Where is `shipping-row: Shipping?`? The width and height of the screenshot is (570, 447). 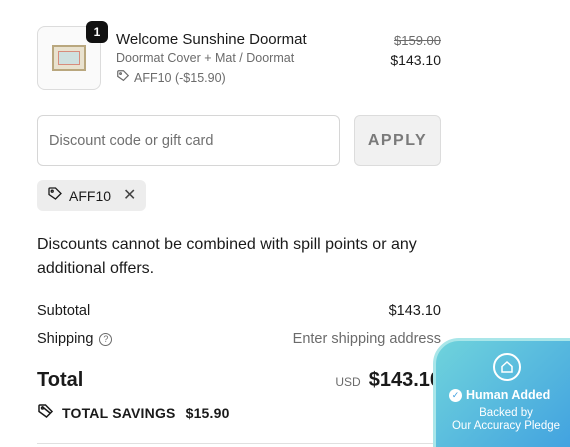 shipping-row: Shipping? is located at coordinates (75, 339).